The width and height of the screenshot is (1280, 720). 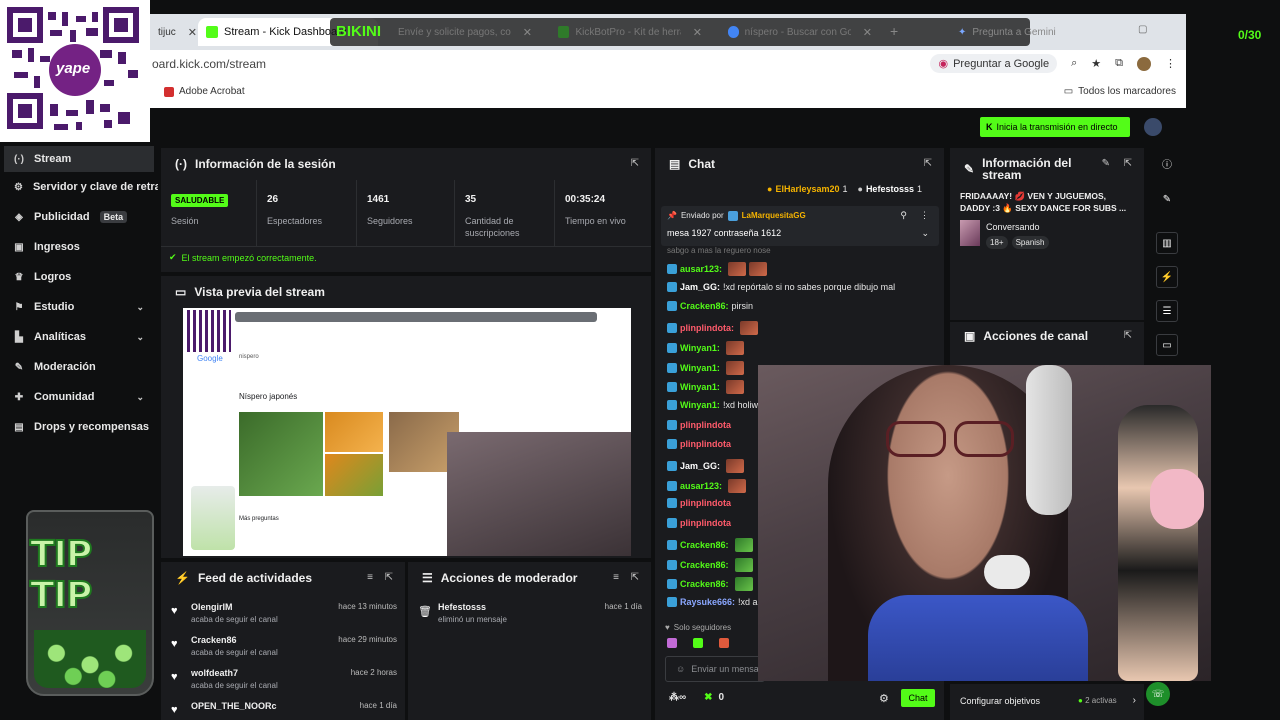 What do you see at coordinates (1144, 63) in the screenshot?
I see `profile-avatar` at bounding box center [1144, 63].